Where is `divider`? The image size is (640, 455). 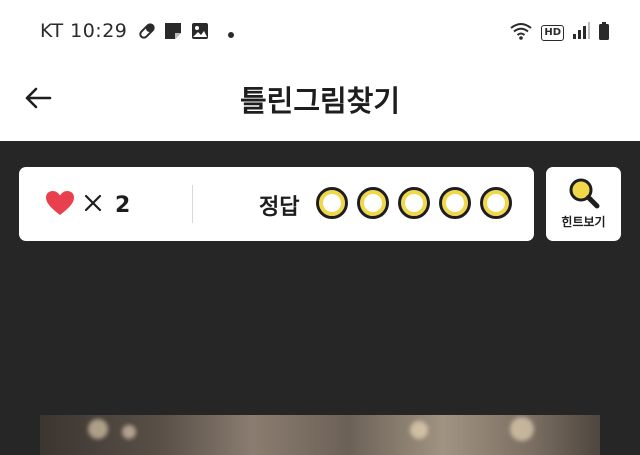 divider is located at coordinates (192, 204).